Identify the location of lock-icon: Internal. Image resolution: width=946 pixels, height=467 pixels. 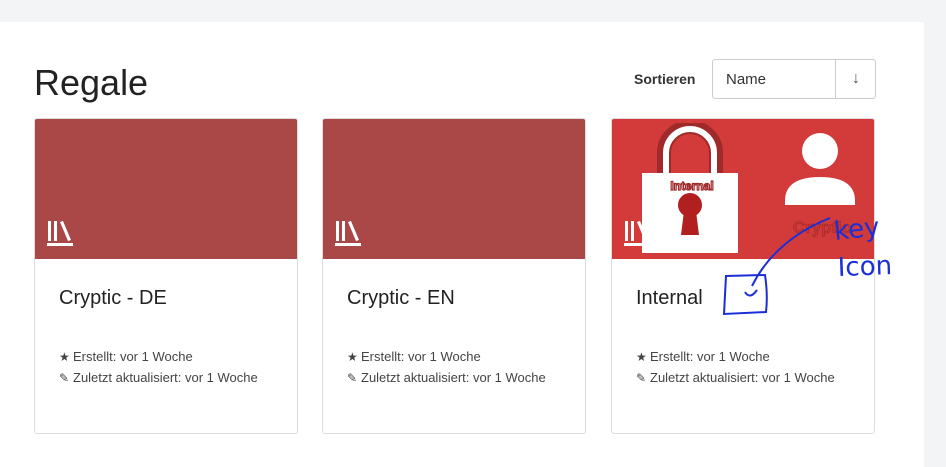
(690, 188).